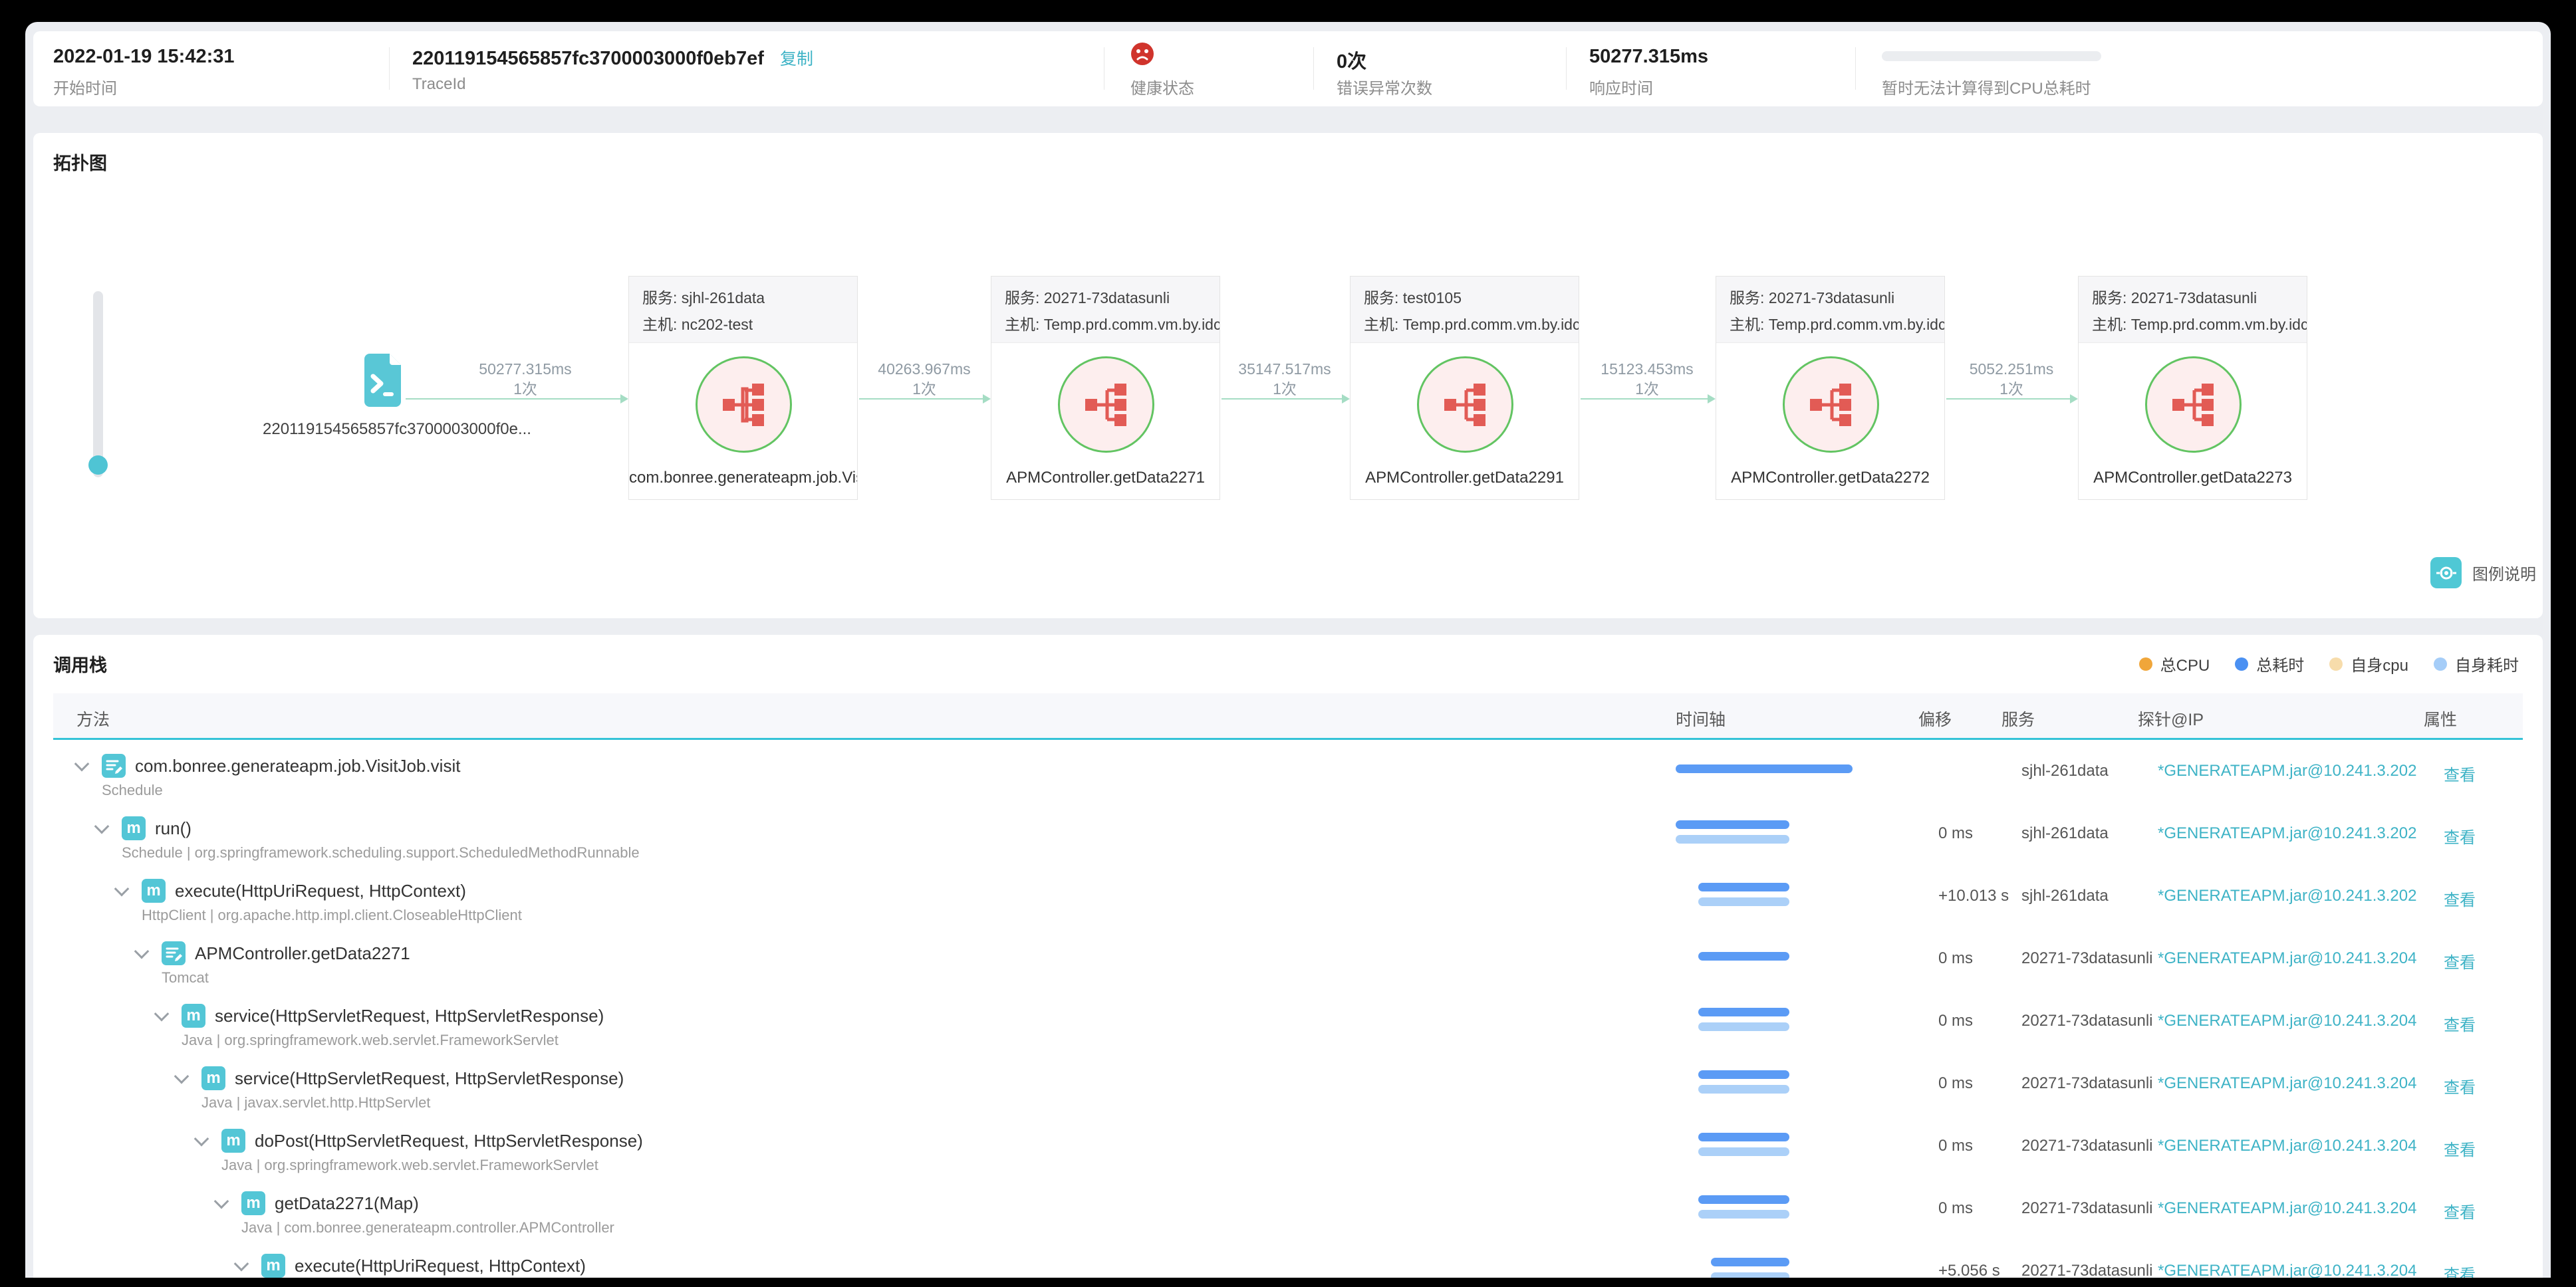 This screenshot has width=2576, height=1287. What do you see at coordinates (85, 89) in the screenshot?
I see `start-time-label: 开始时间` at bounding box center [85, 89].